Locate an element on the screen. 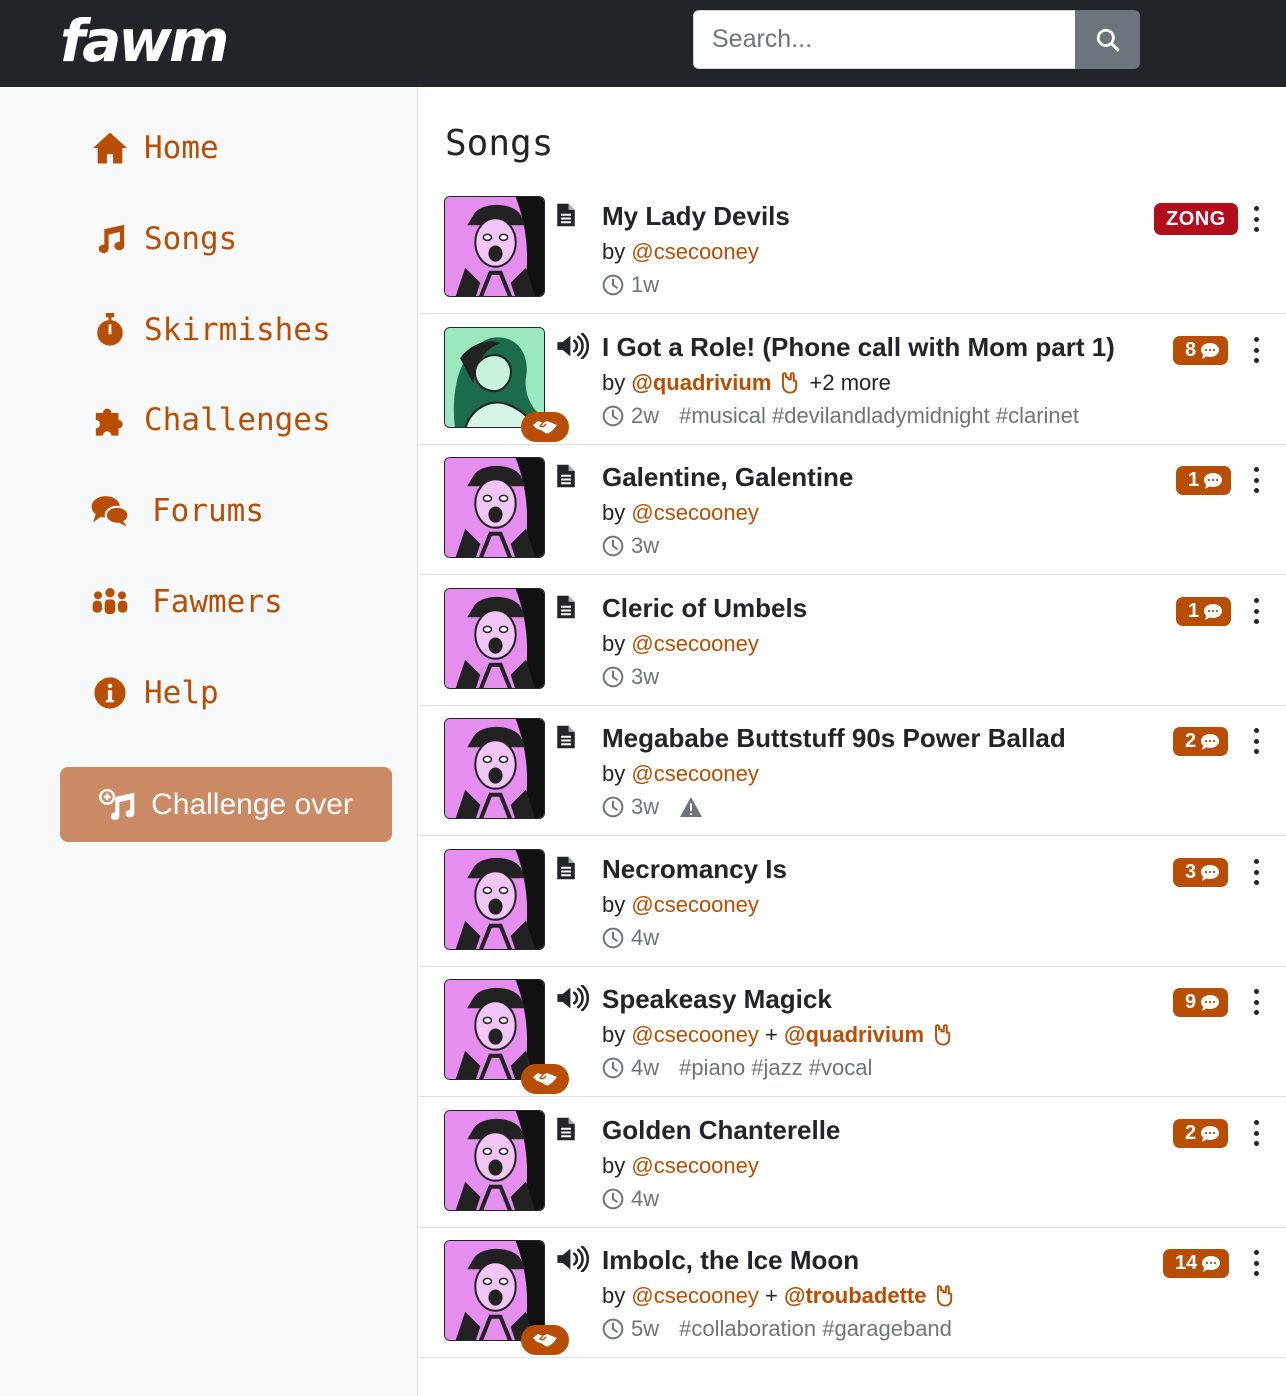 The width and height of the screenshot is (1286, 1396). song-row: Golden Chanterelle by @csecooney 4w 2 is located at coordinates (852, 1163).